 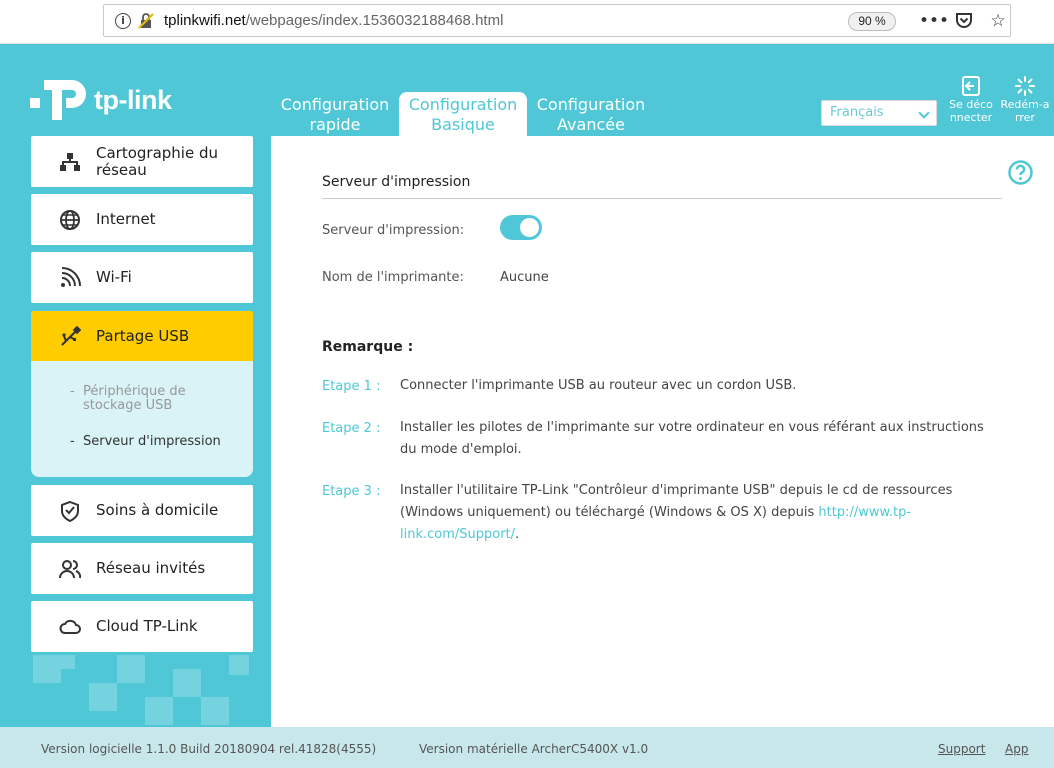 I want to click on sidebar-item-guest-network: Réseau invités, so click(x=142, y=568).